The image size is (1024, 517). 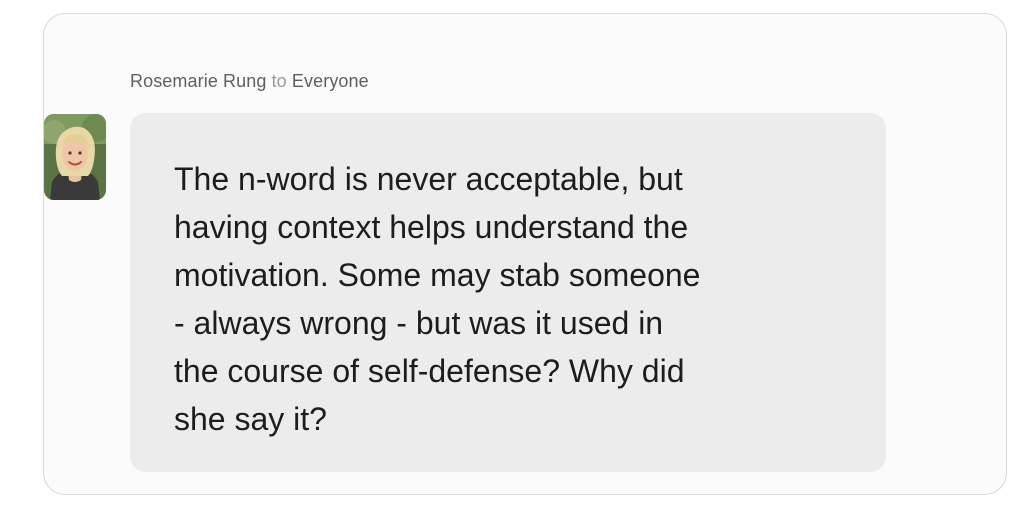 What do you see at coordinates (330, 81) in the screenshot?
I see `recipient-name: Everyone` at bounding box center [330, 81].